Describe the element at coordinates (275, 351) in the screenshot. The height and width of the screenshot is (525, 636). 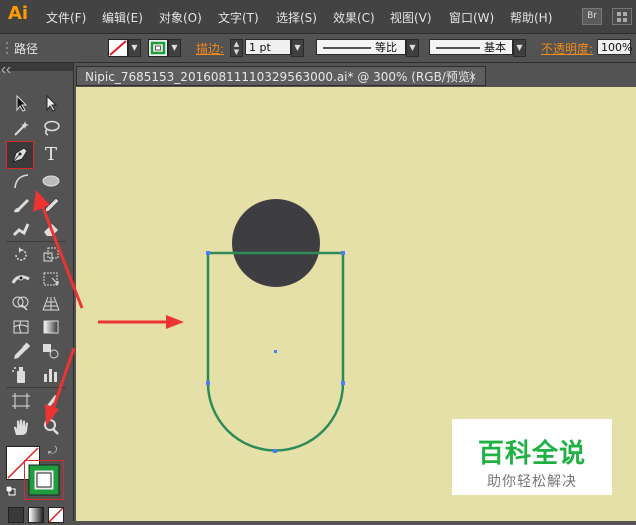
I see `center-point` at that location.